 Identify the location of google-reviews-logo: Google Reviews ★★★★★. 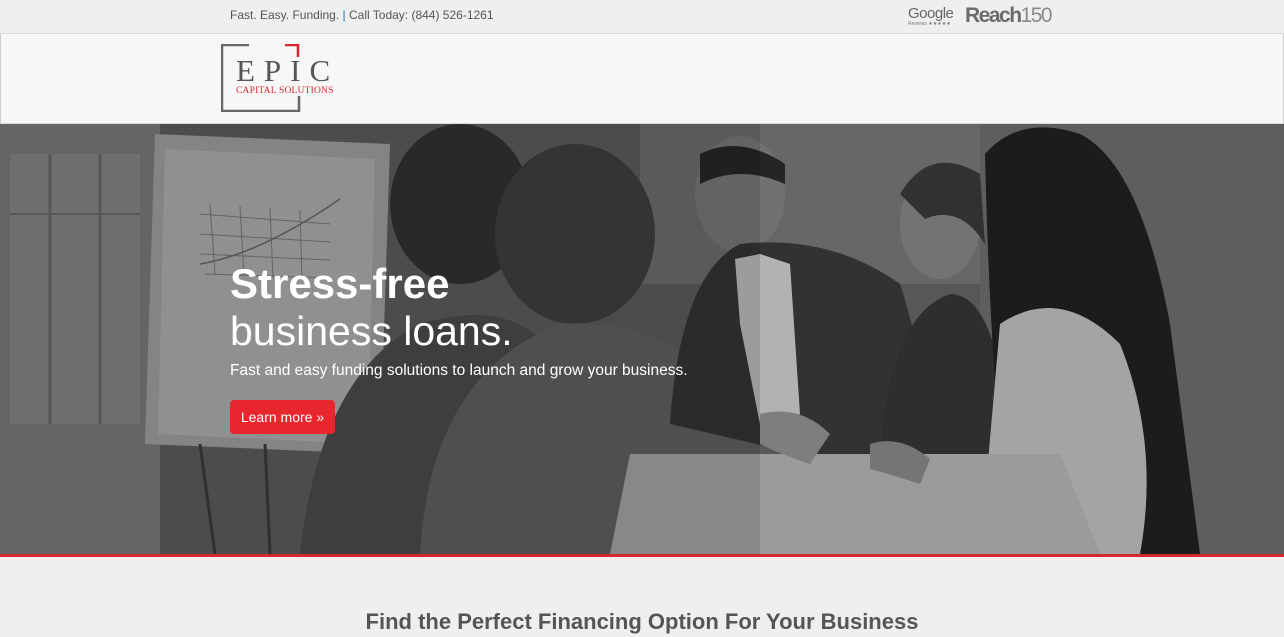
(932, 17).